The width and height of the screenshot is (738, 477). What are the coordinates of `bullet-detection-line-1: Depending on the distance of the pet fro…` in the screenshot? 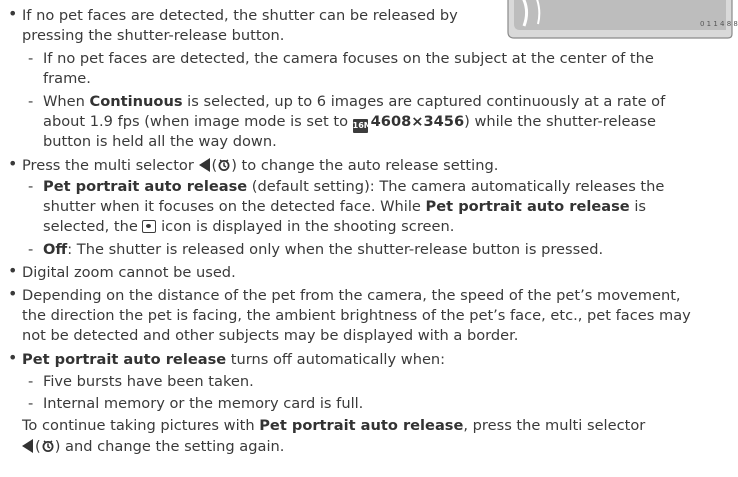 It's located at (351, 295).